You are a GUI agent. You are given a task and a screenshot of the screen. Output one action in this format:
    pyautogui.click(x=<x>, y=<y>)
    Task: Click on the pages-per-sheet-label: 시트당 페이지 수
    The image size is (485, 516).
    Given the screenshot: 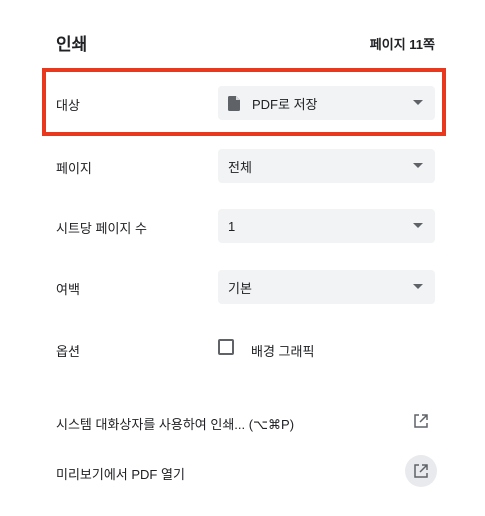 What is the action you would take?
    pyautogui.click(x=101, y=228)
    